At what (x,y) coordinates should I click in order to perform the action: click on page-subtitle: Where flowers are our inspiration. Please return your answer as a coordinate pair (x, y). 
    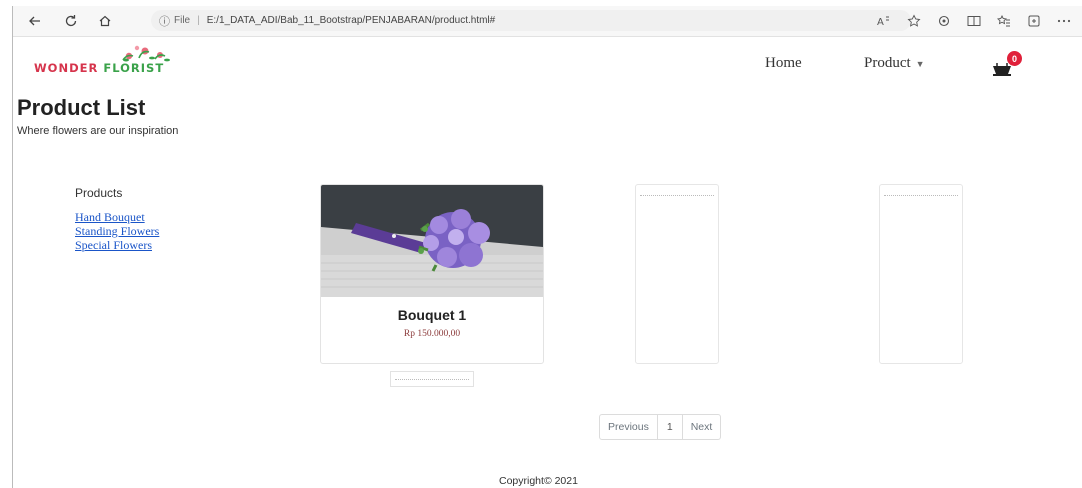
    Looking at the image, I should click on (98, 131).